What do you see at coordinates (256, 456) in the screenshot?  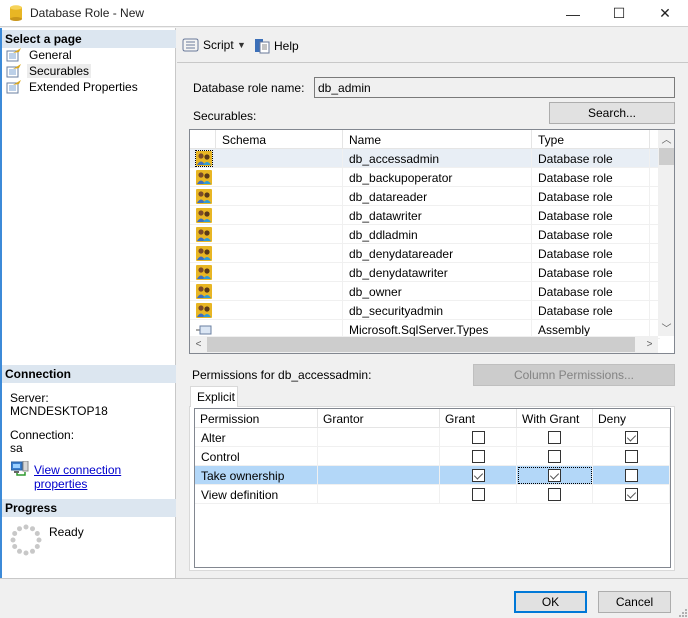 I see `permission-name: Control` at bounding box center [256, 456].